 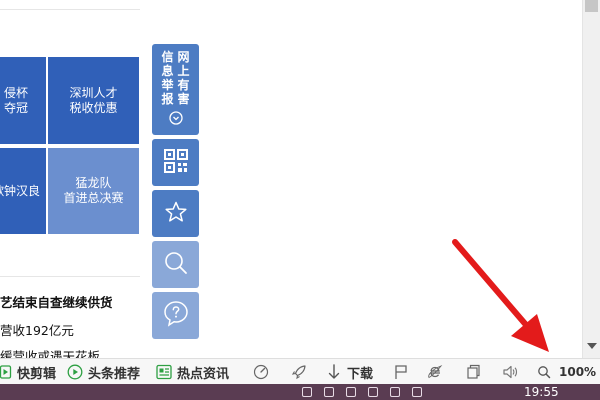 I want to click on tile-line: 猛龙队, so click(x=93, y=183).